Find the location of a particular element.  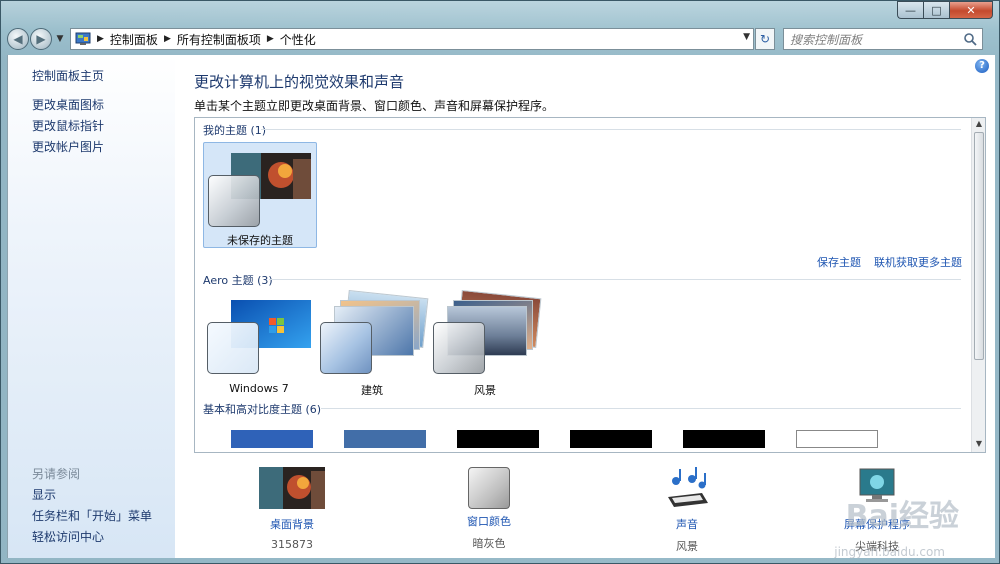

caption-buttons: — □ ✕ is located at coordinates (945, 10).